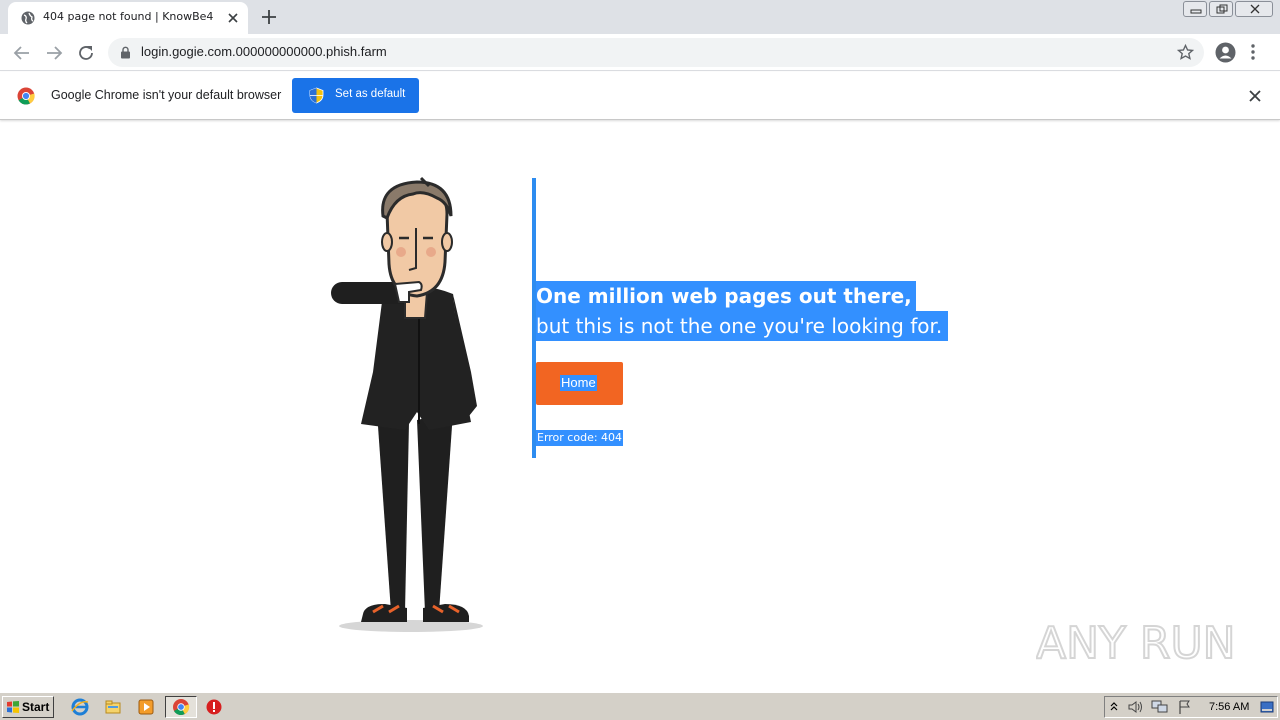 The image size is (1280, 720). I want to click on globe-icon, so click(28, 18).